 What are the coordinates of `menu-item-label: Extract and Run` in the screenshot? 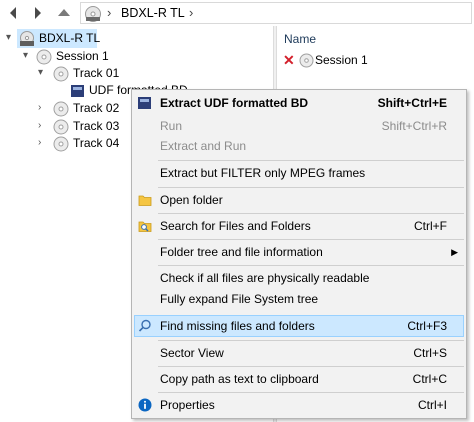 It's located at (203, 146).